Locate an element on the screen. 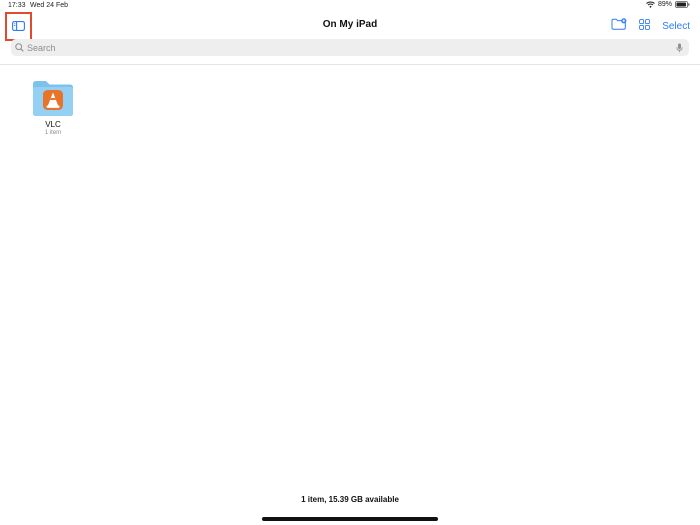  search-icon is located at coordinates (19, 47).